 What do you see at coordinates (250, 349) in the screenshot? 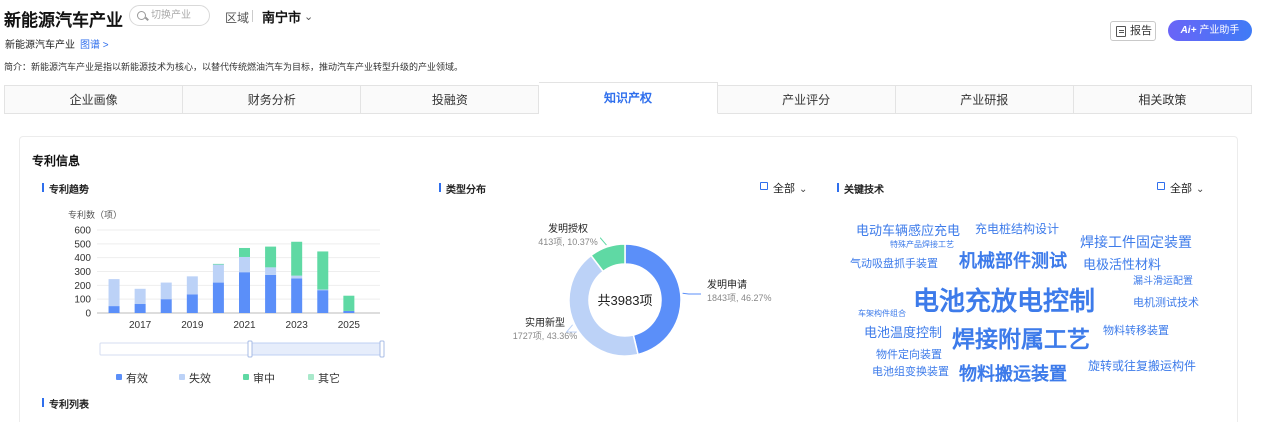
I see `zoom-handle-left` at bounding box center [250, 349].